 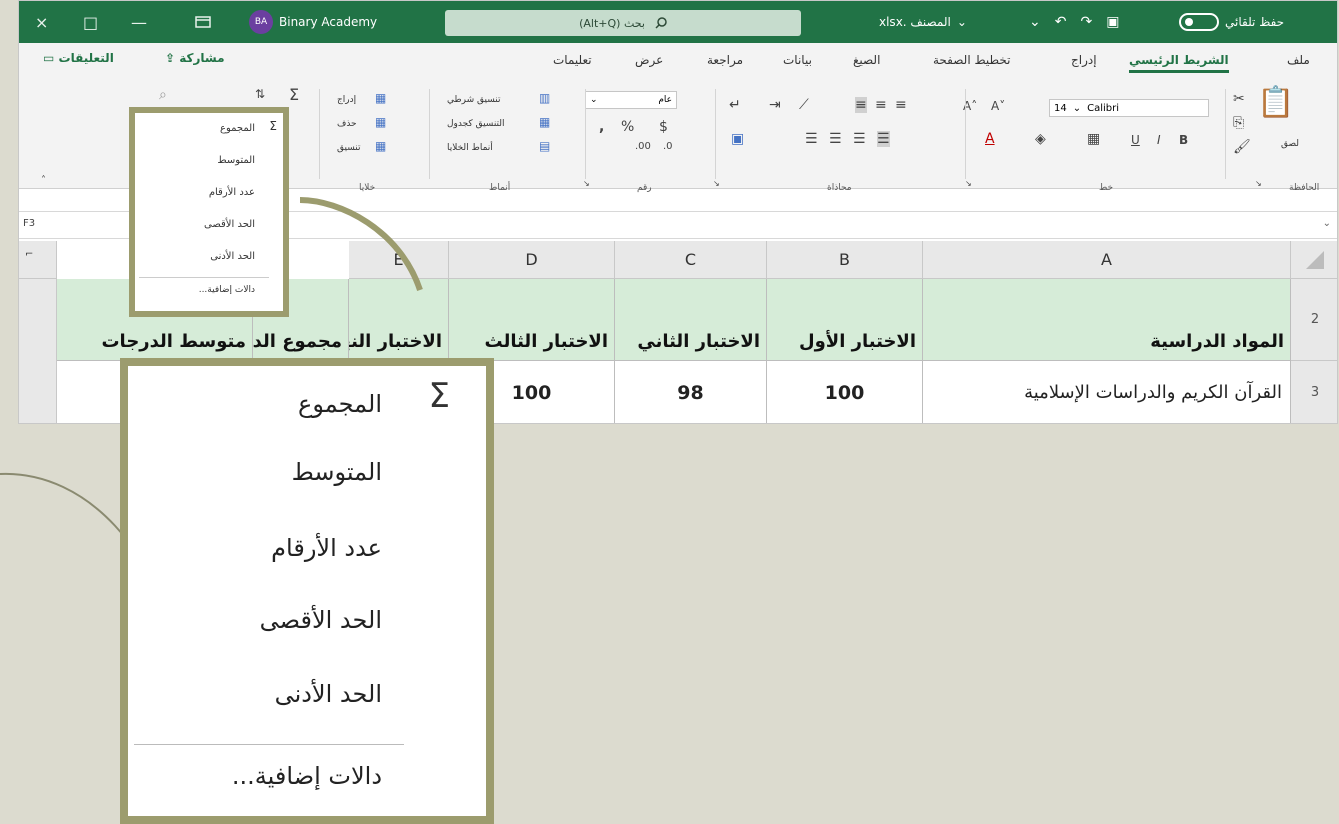 I want to click on currency-icon: $, so click(x=663, y=127).